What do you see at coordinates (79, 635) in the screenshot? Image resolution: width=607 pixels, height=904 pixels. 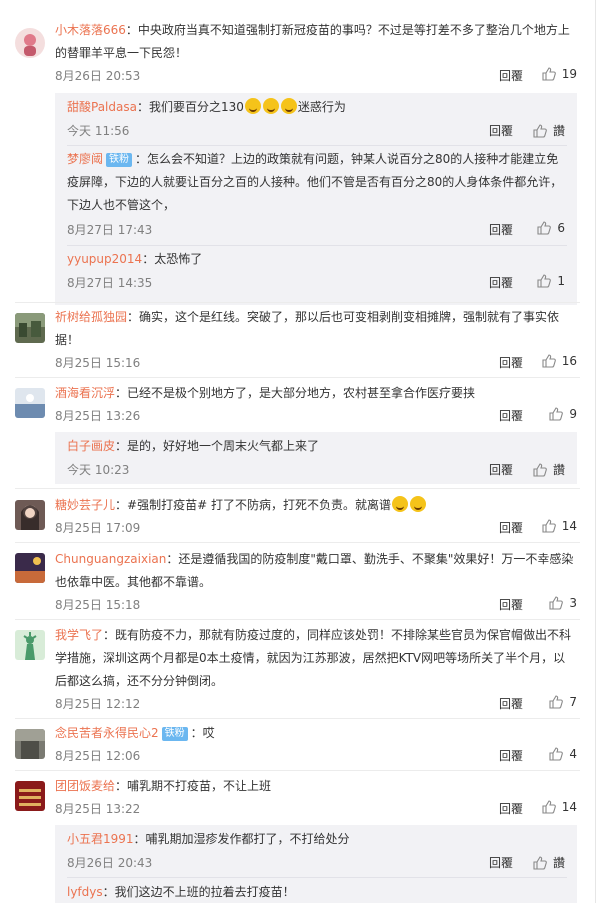 I see `username-link: 我学飞了` at bounding box center [79, 635].